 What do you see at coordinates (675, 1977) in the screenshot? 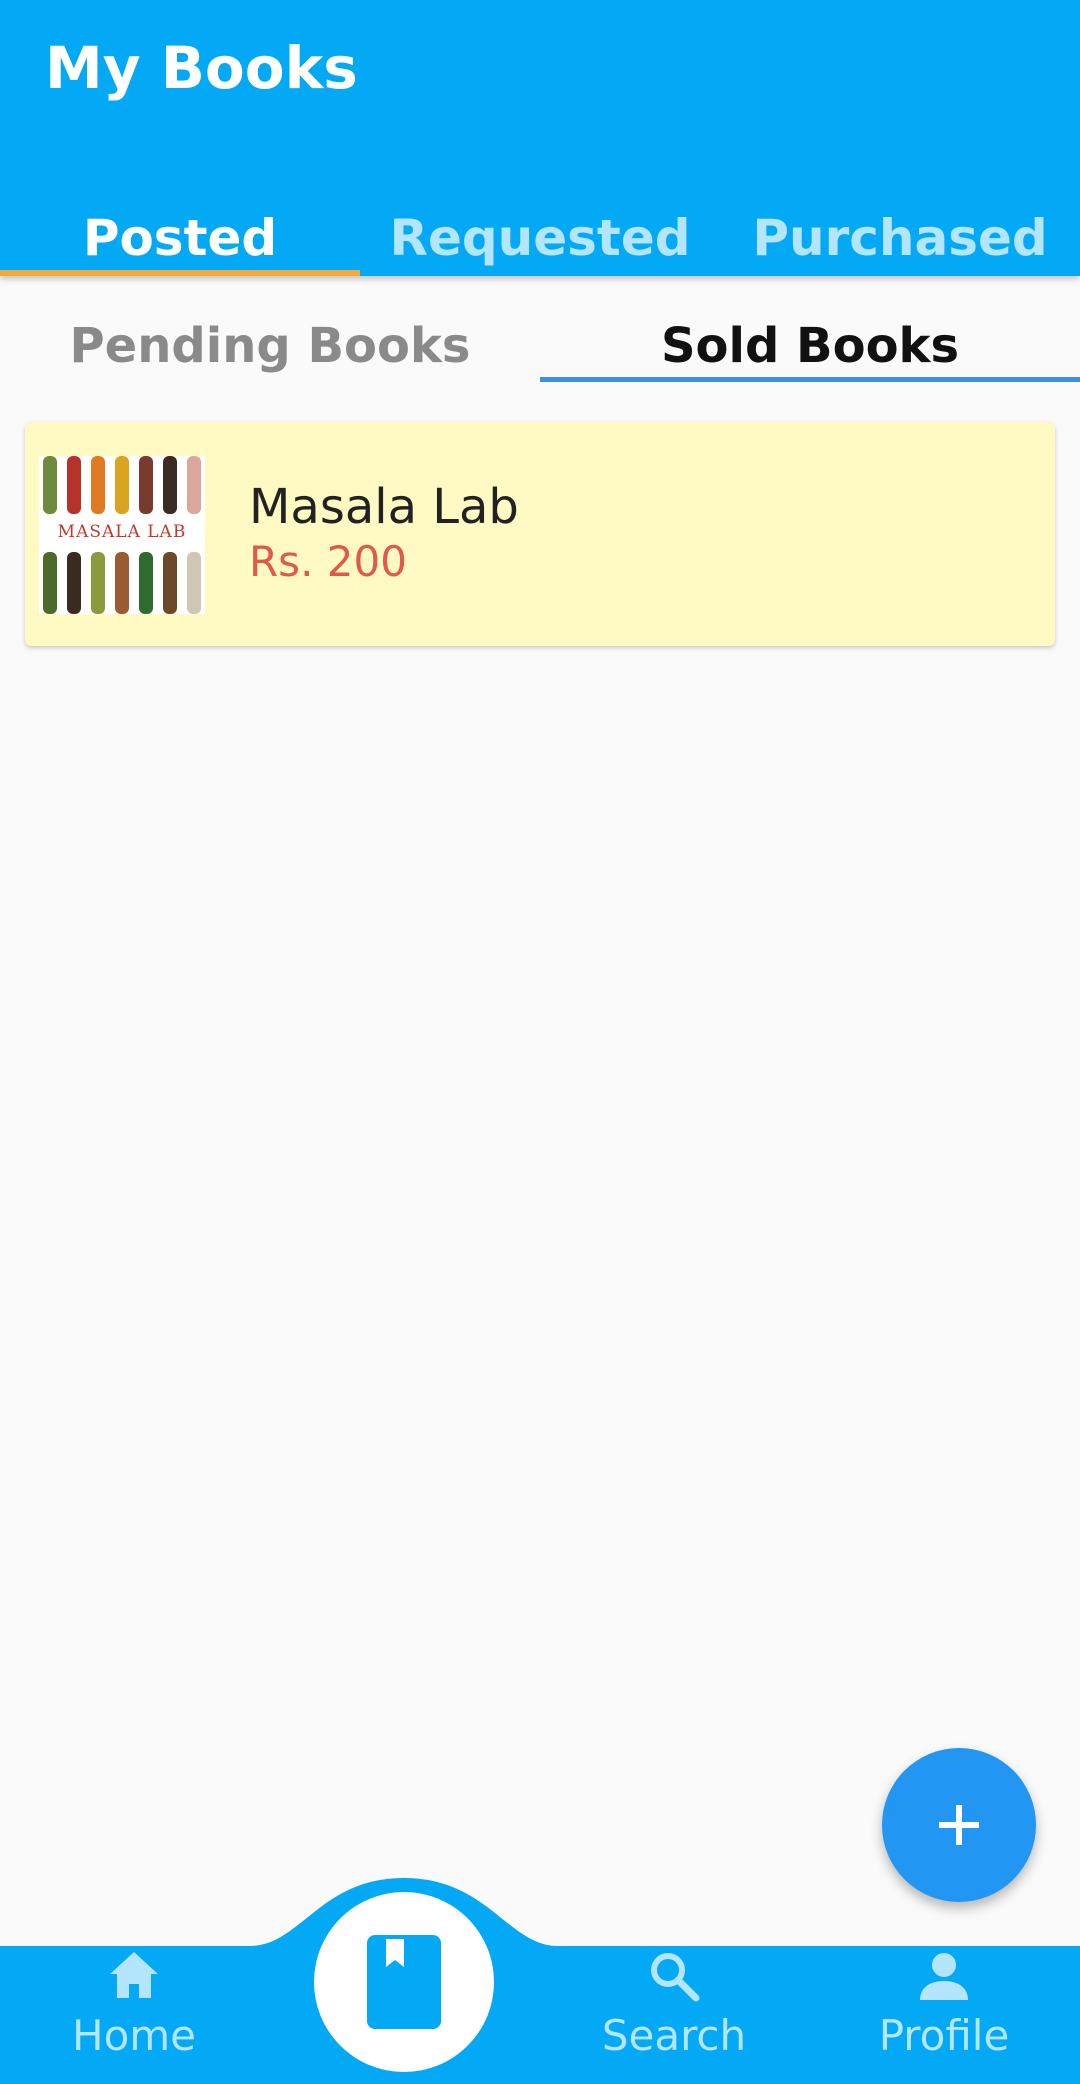
I see `search-icon` at bounding box center [675, 1977].